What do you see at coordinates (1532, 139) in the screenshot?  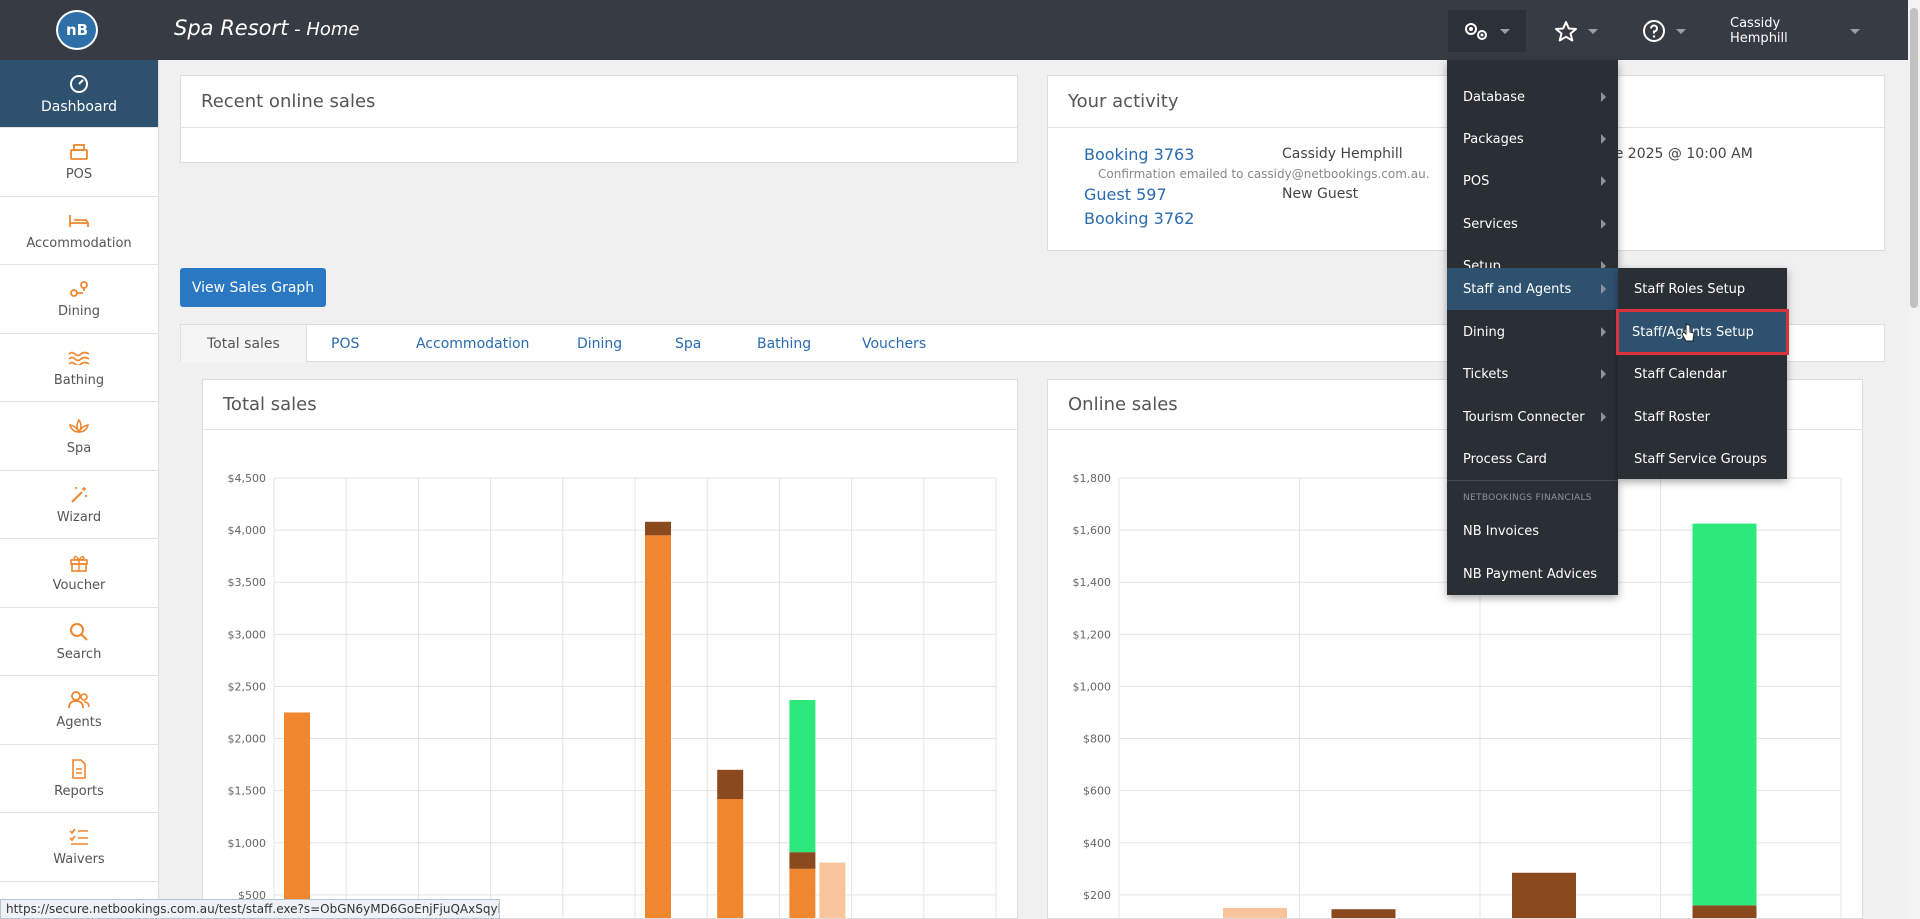 I see `menu-item-packages: Packages` at bounding box center [1532, 139].